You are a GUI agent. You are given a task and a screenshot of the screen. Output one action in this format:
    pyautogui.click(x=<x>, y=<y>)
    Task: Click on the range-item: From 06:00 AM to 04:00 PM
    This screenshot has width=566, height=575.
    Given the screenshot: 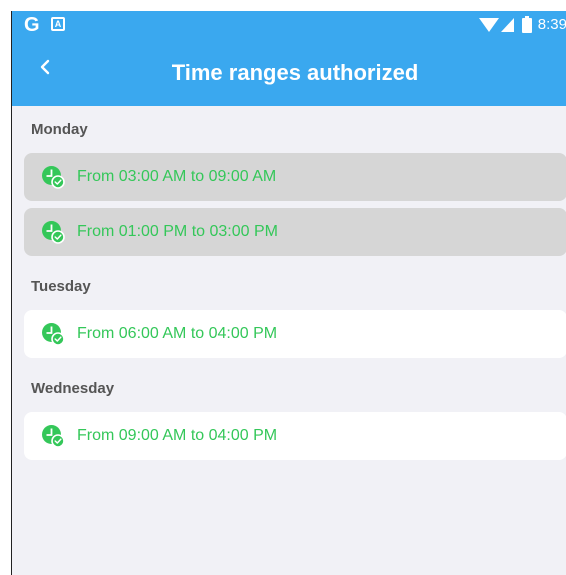 What is the action you would take?
    pyautogui.click(x=295, y=334)
    